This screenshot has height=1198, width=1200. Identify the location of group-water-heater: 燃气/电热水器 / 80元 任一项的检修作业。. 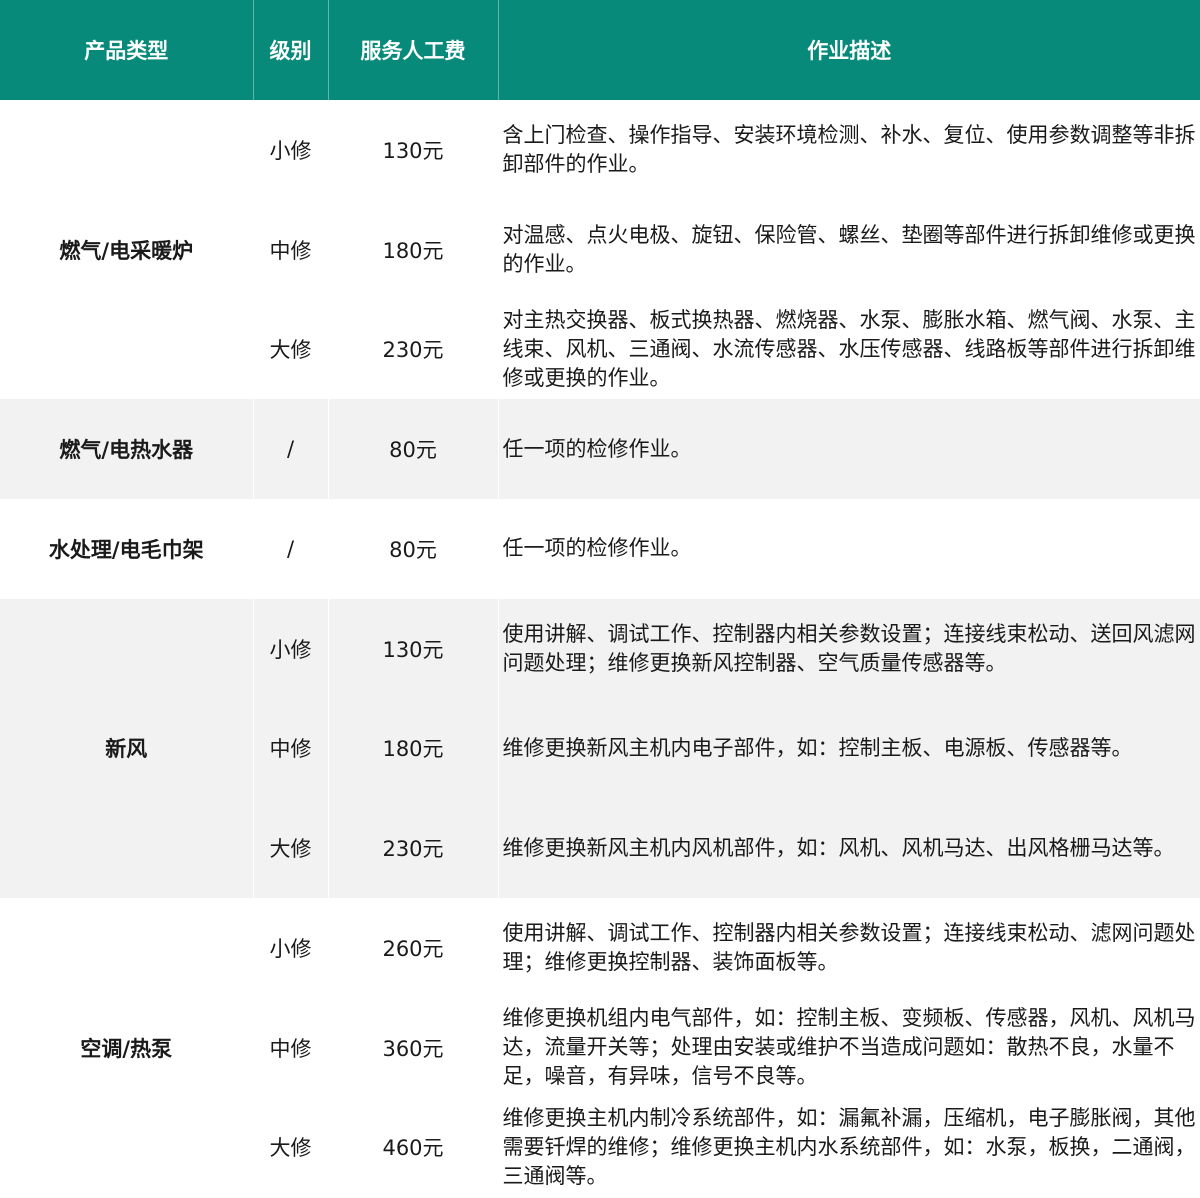
(600, 449).